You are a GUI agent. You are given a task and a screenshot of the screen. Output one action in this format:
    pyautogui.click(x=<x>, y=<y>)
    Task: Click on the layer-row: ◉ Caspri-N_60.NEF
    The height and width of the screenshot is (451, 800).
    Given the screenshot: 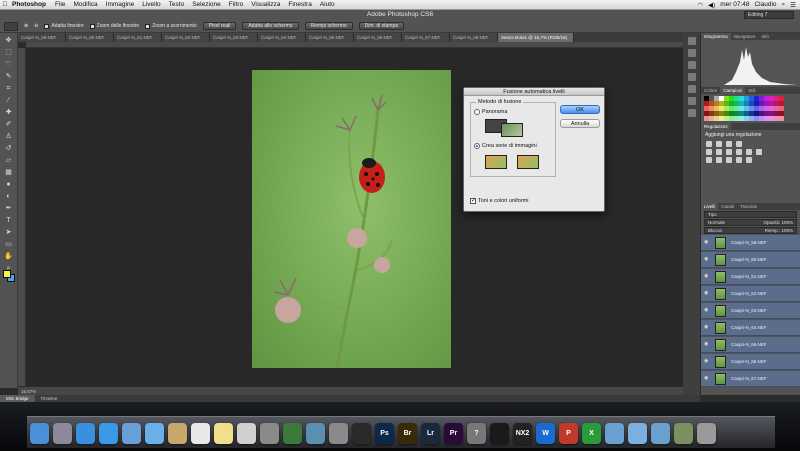 What is the action you would take?
    pyautogui.click(x=750, y=260)
    